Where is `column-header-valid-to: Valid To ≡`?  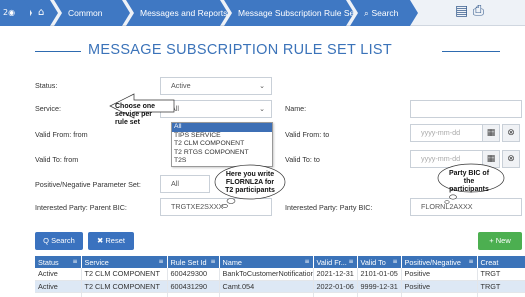 column-header-valid-to: Valid To ≡ is located at coordinates (379, 262).